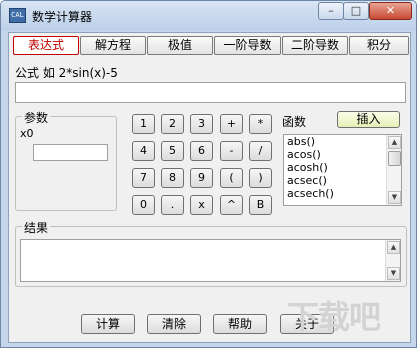 The image size is (417, 348). What do you see at coordinates (201, 178) in the screenshot?
I see `key-9: 9` at bounding box center [201, 178].